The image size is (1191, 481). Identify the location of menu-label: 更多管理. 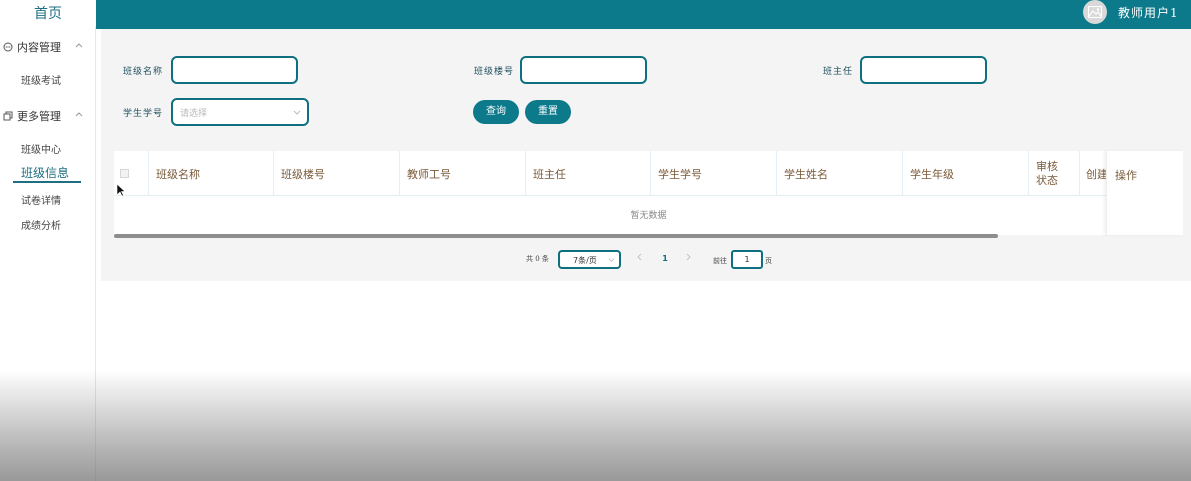
(39, 116).